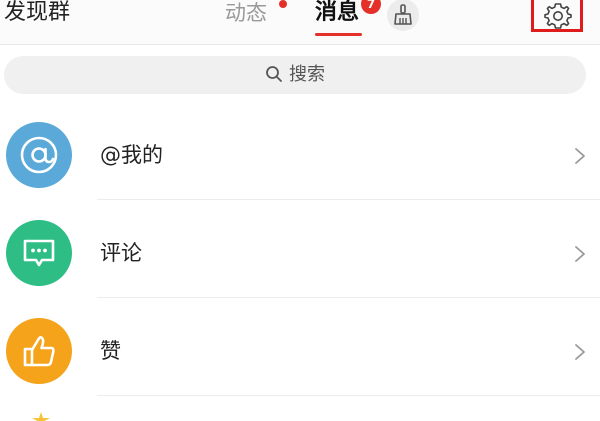 The width and height of the screenshot is (600, 421). Describe the element at coordinates (246, 14) in the screenshot. I see `tab-dynamic: 动态` at that location.